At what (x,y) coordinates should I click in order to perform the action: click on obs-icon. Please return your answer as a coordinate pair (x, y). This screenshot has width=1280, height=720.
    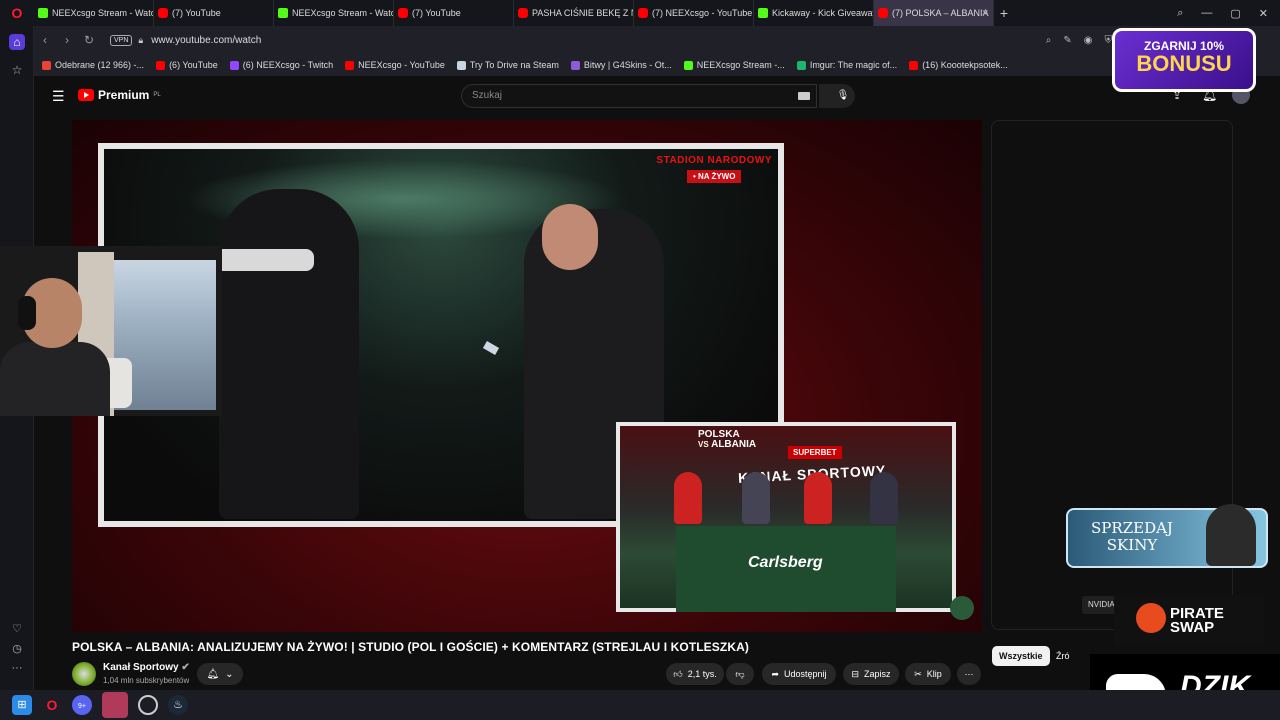
    Looking at the image, I should click on (148, 705).